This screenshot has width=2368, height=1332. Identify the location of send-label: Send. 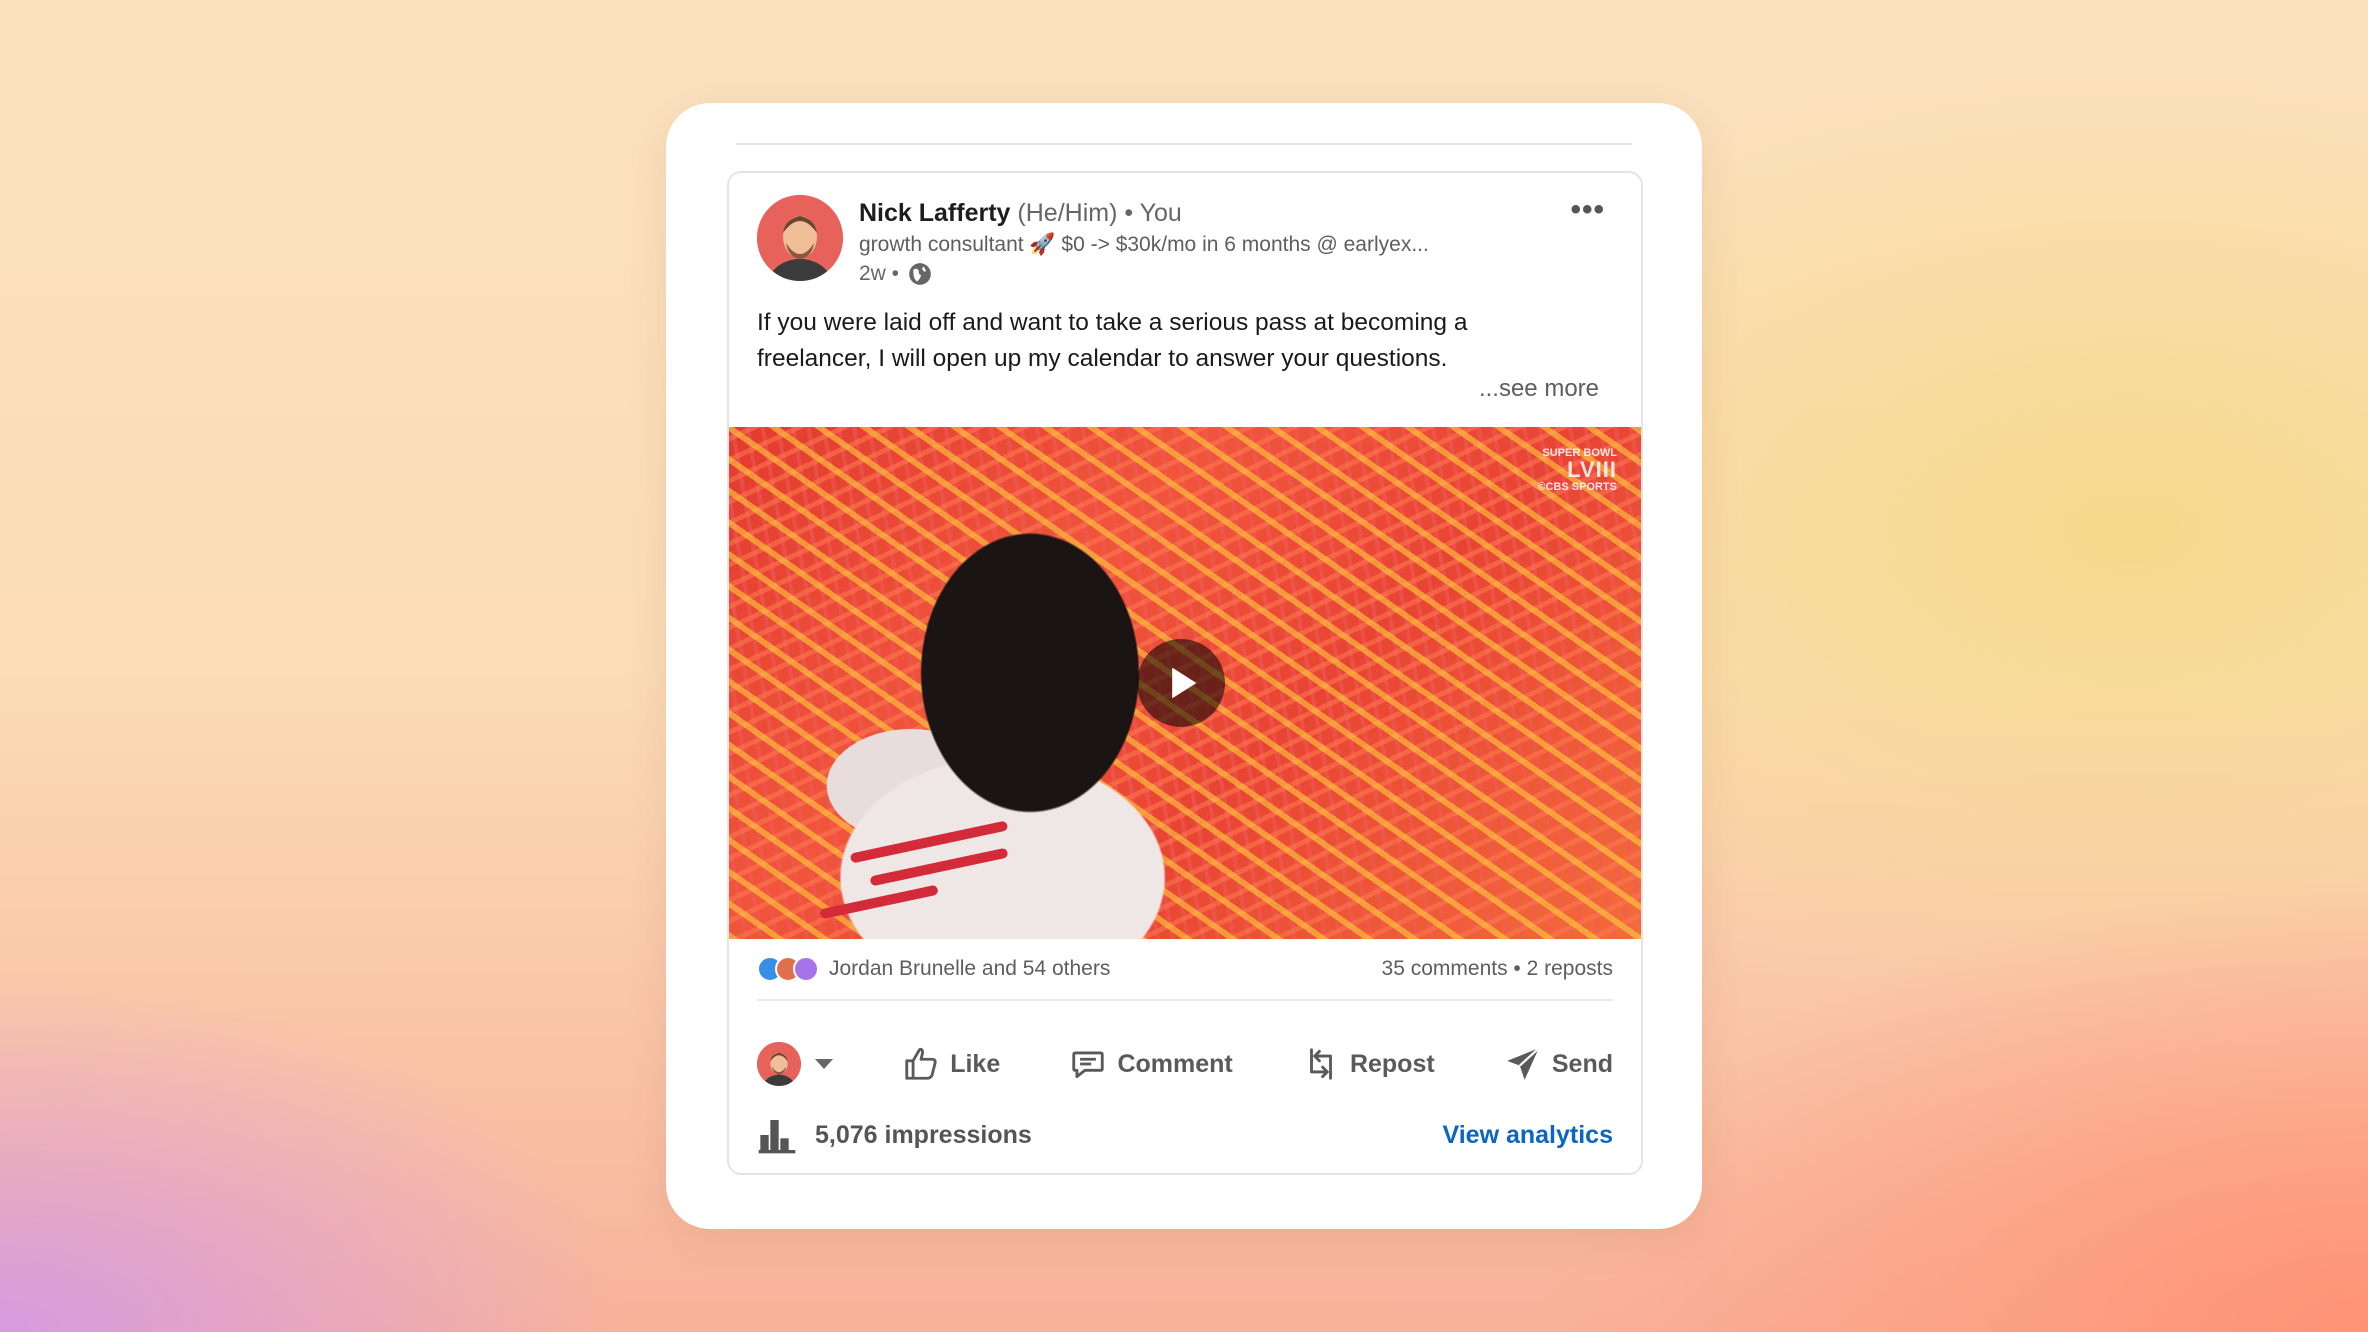
(1582, 1063).